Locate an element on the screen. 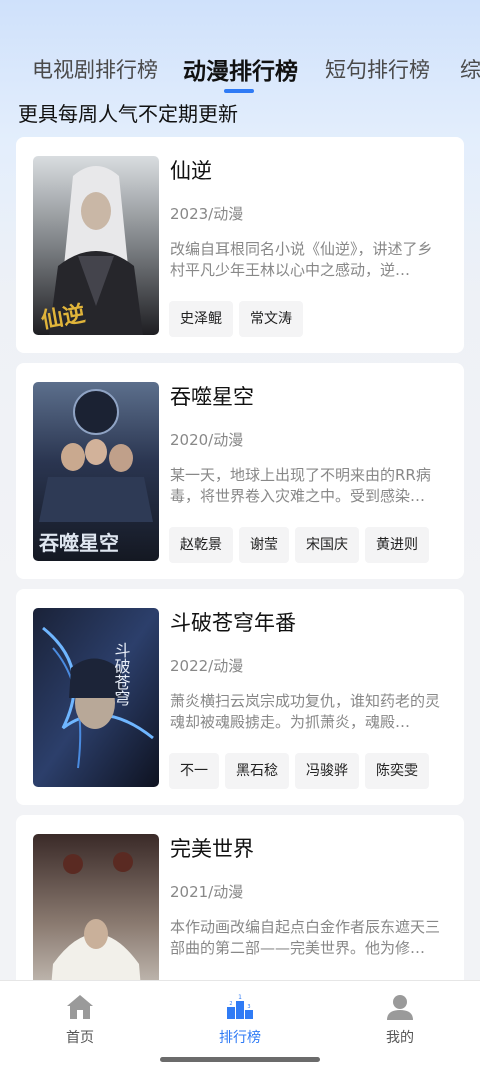  nav-ranking-label: 排行榜 is located at coordinates (240, 1038).